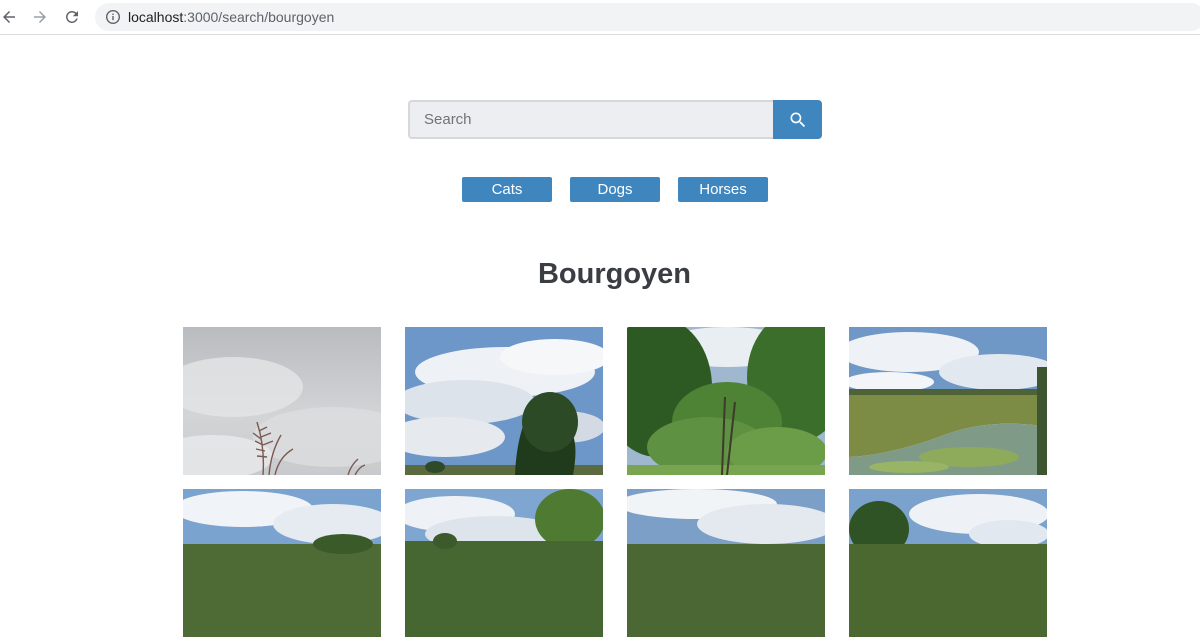  What do you see at coordinates (723, 189) in the screenshot?
I see `category-button-horses: Horses` at bounding box center [723, 189].